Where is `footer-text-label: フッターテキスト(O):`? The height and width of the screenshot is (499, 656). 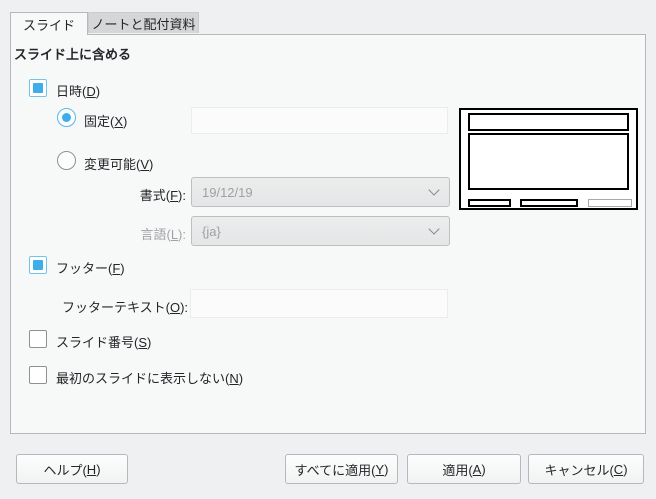
footer-text-label: フッターテキスト(O): is located at coordinates (125, 307).